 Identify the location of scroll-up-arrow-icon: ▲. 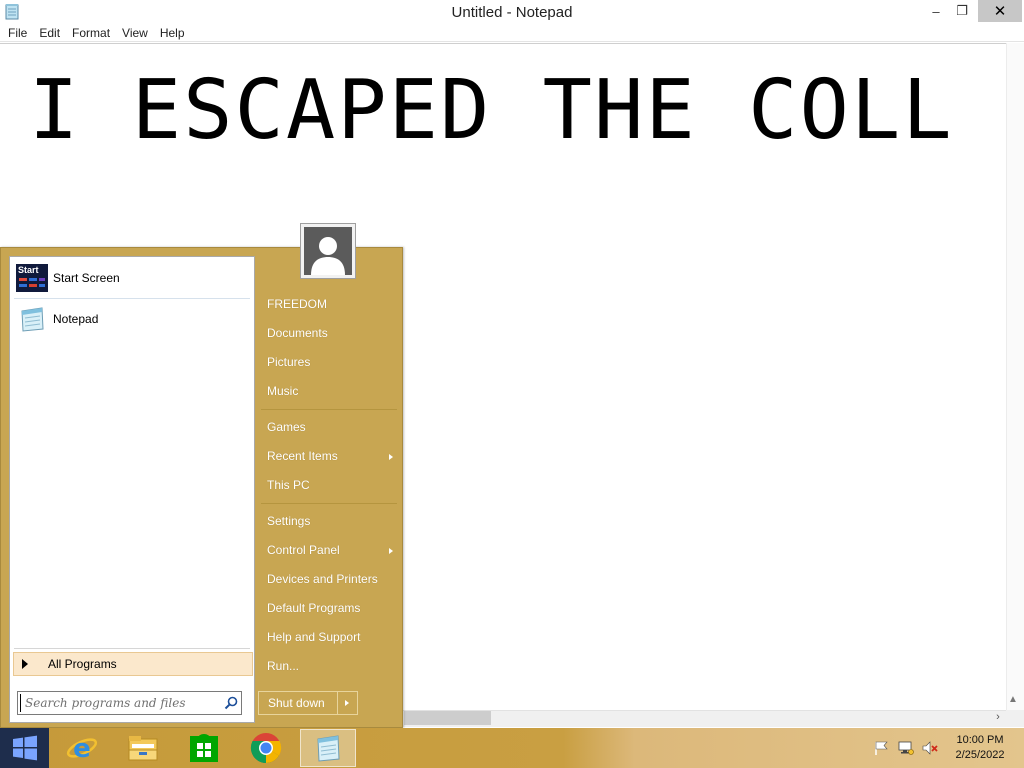
(1013, 699).